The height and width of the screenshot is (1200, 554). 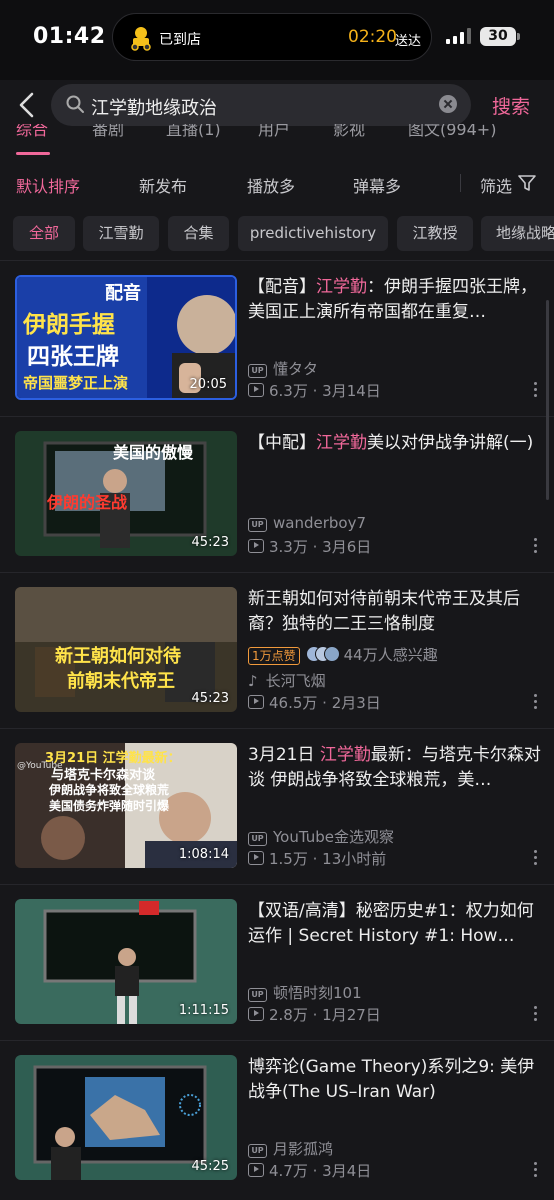 I want to click on filter-button: 筛选, so click(x=496, y=185).